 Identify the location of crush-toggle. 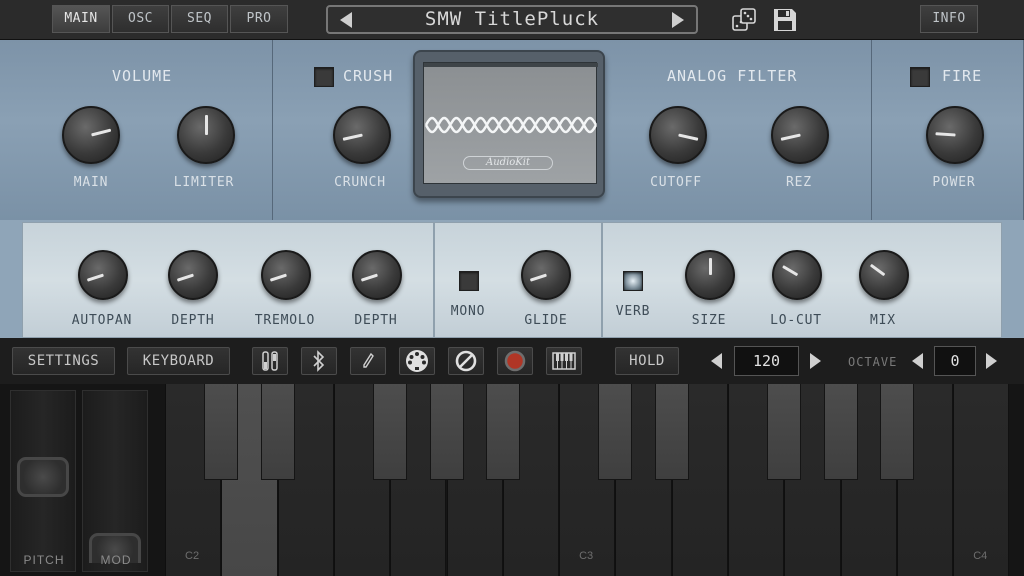
(324, 77).